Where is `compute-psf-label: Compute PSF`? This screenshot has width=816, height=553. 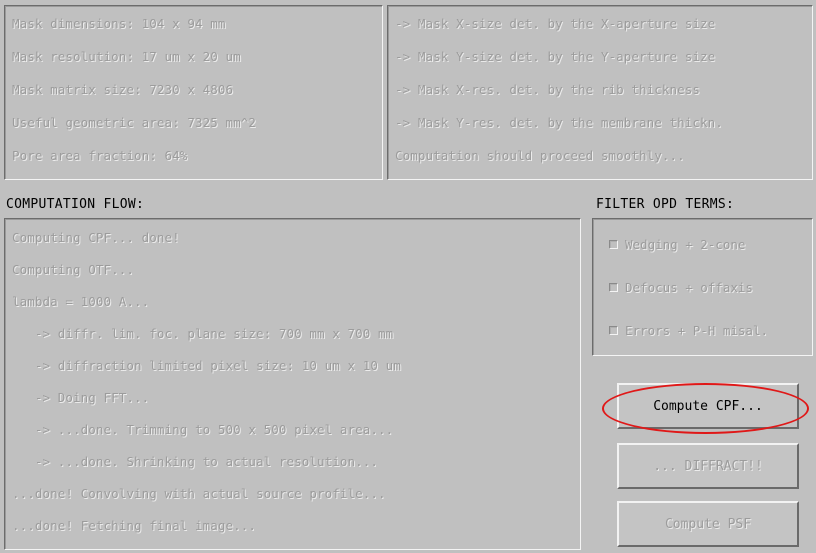
compute-psf-label: Compute PSF is located at coordinates (708, 524).